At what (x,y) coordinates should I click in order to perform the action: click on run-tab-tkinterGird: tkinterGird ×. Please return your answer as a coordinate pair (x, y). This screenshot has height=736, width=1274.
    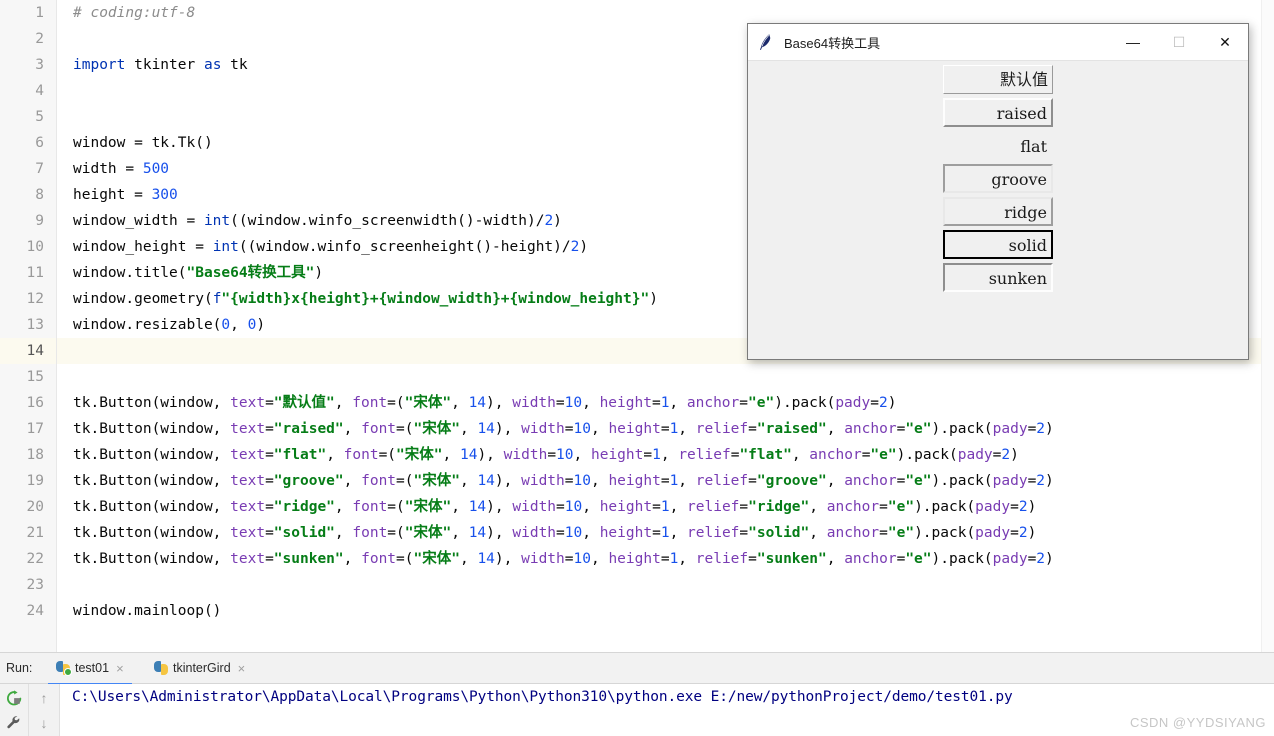
    Looking at the image, I should click on (199, 668).